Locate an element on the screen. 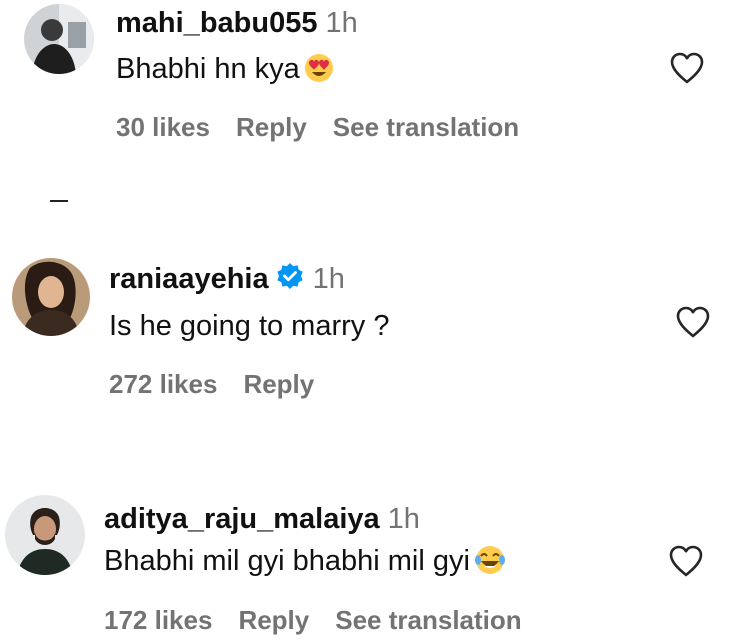 This screenshot has width=739, height=643. username: mahi_babu055 is located at coordinates (216, 23).